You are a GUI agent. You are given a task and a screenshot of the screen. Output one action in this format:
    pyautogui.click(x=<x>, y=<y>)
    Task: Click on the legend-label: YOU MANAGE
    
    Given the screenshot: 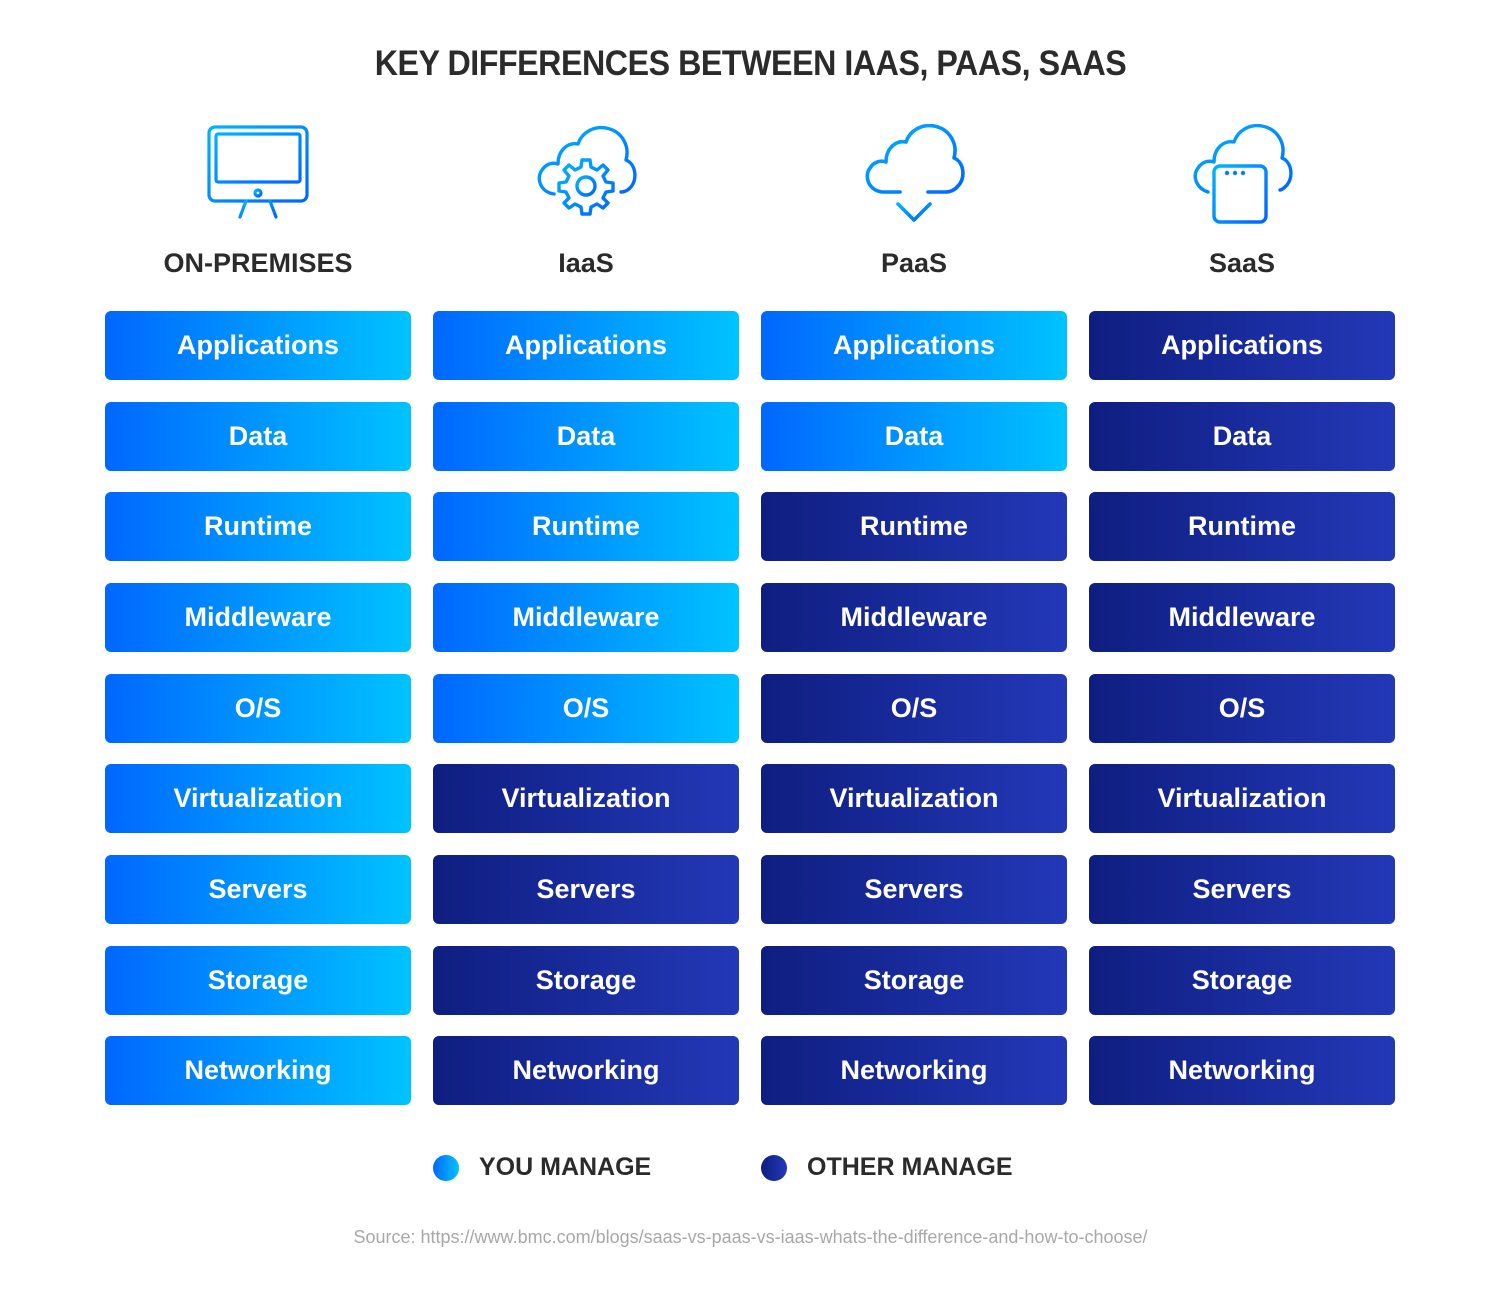 What is the action you would take?
    pyautogui.click(x=565, y=1167)
    